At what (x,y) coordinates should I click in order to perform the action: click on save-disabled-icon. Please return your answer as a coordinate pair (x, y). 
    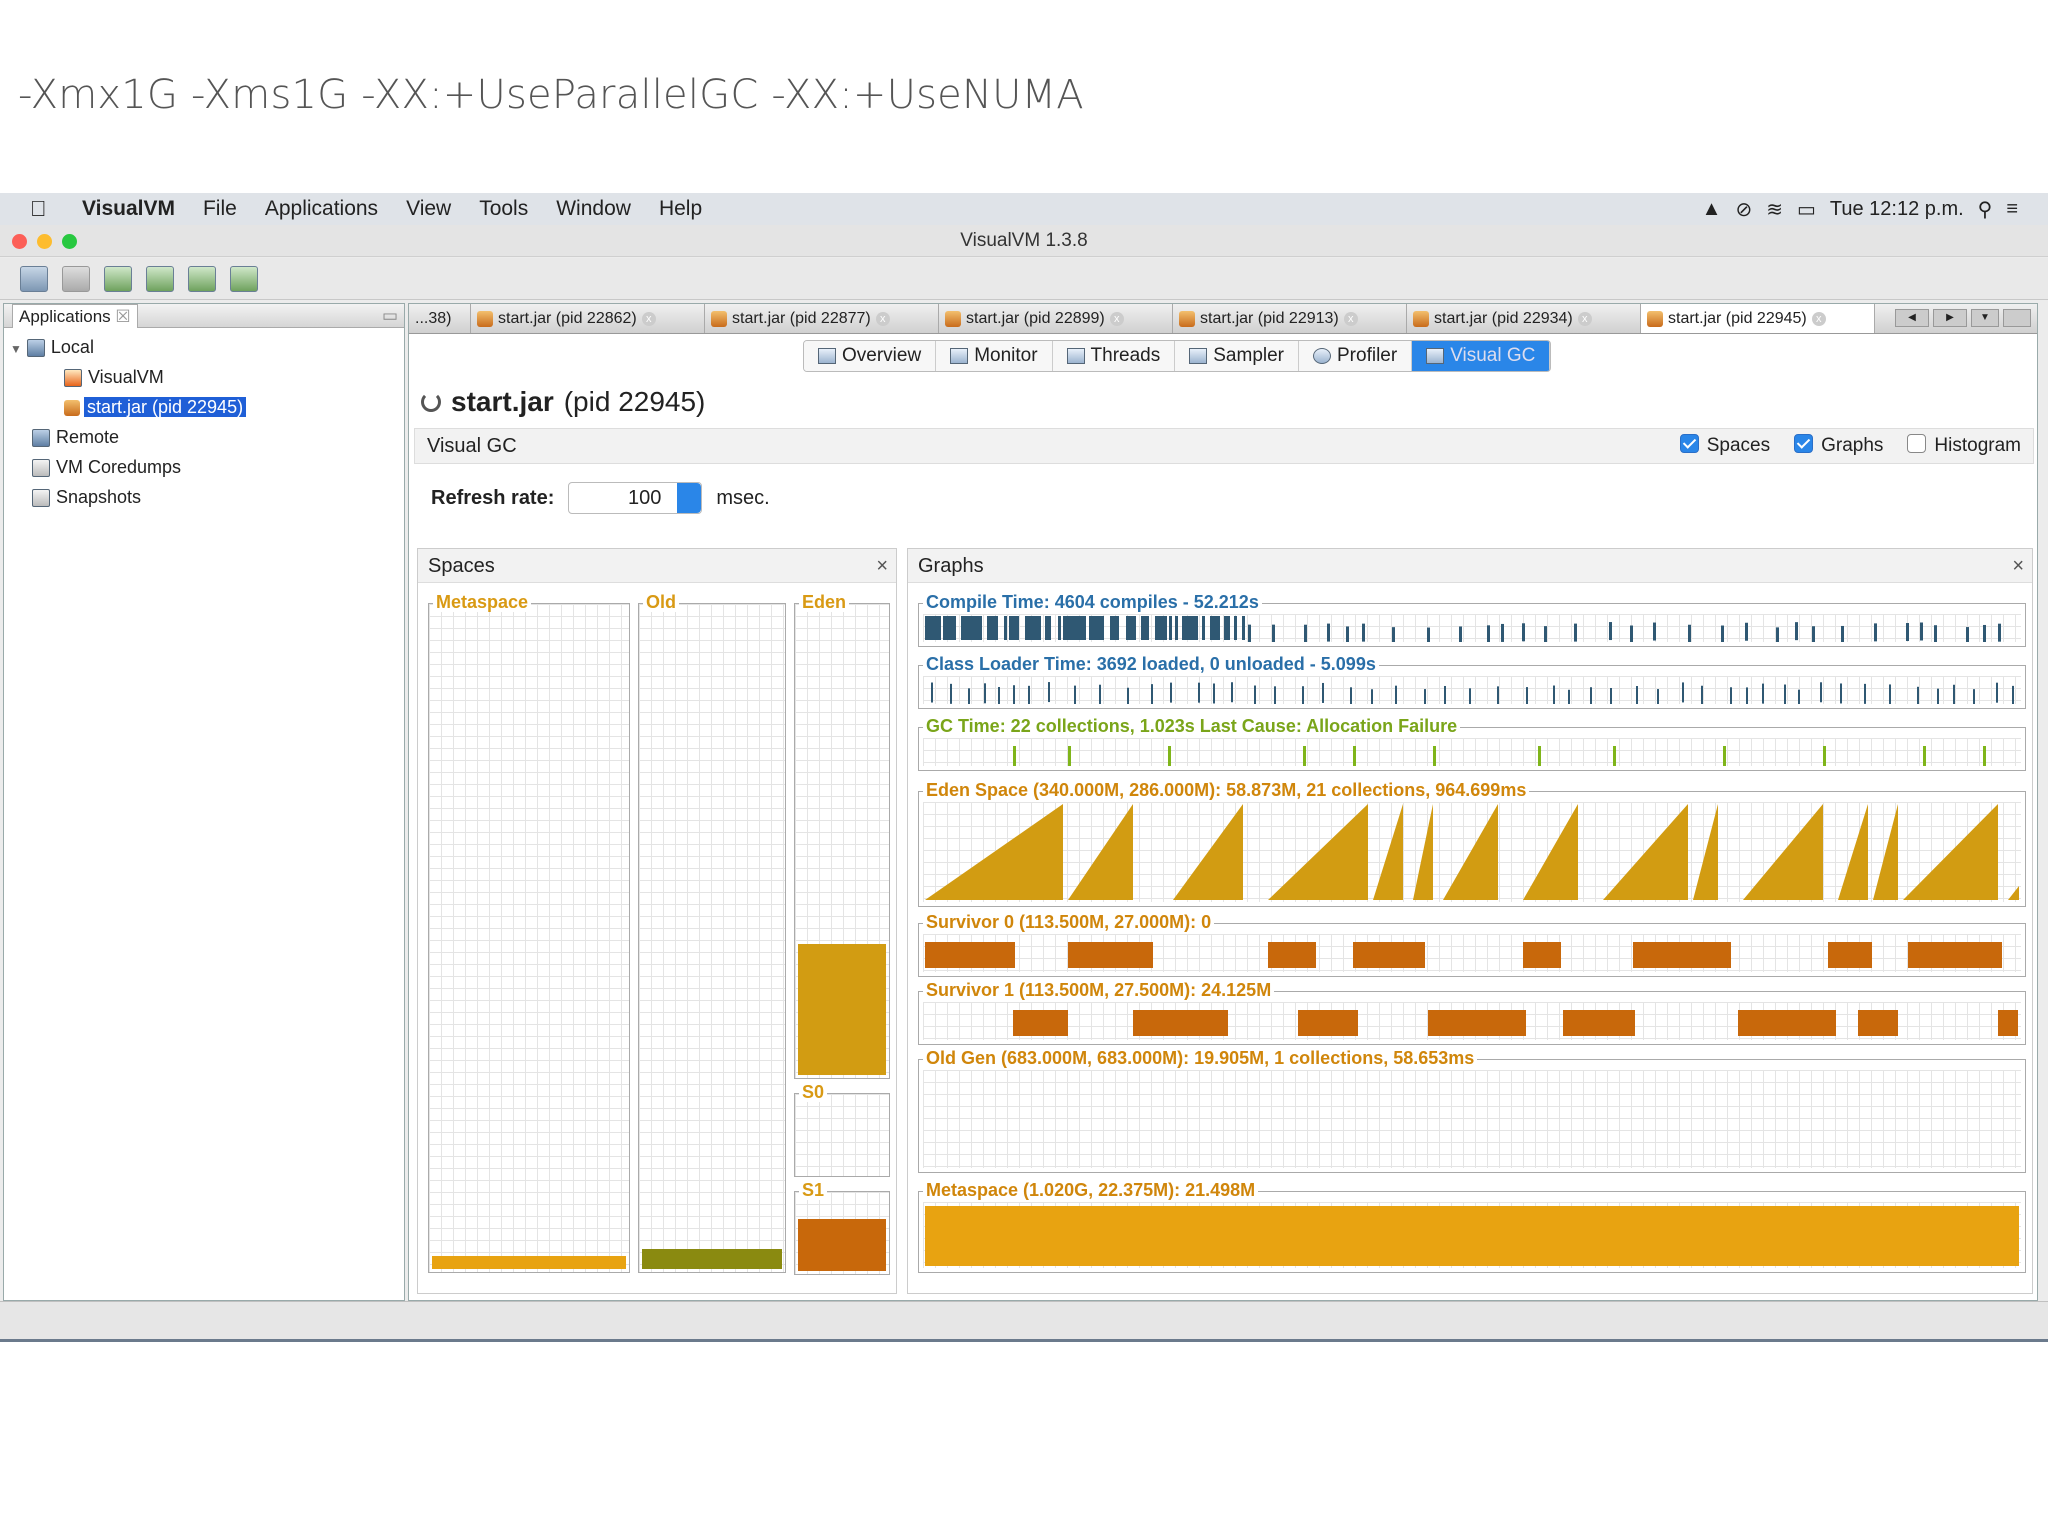
    Looking at the image, I should click on (76, 278).